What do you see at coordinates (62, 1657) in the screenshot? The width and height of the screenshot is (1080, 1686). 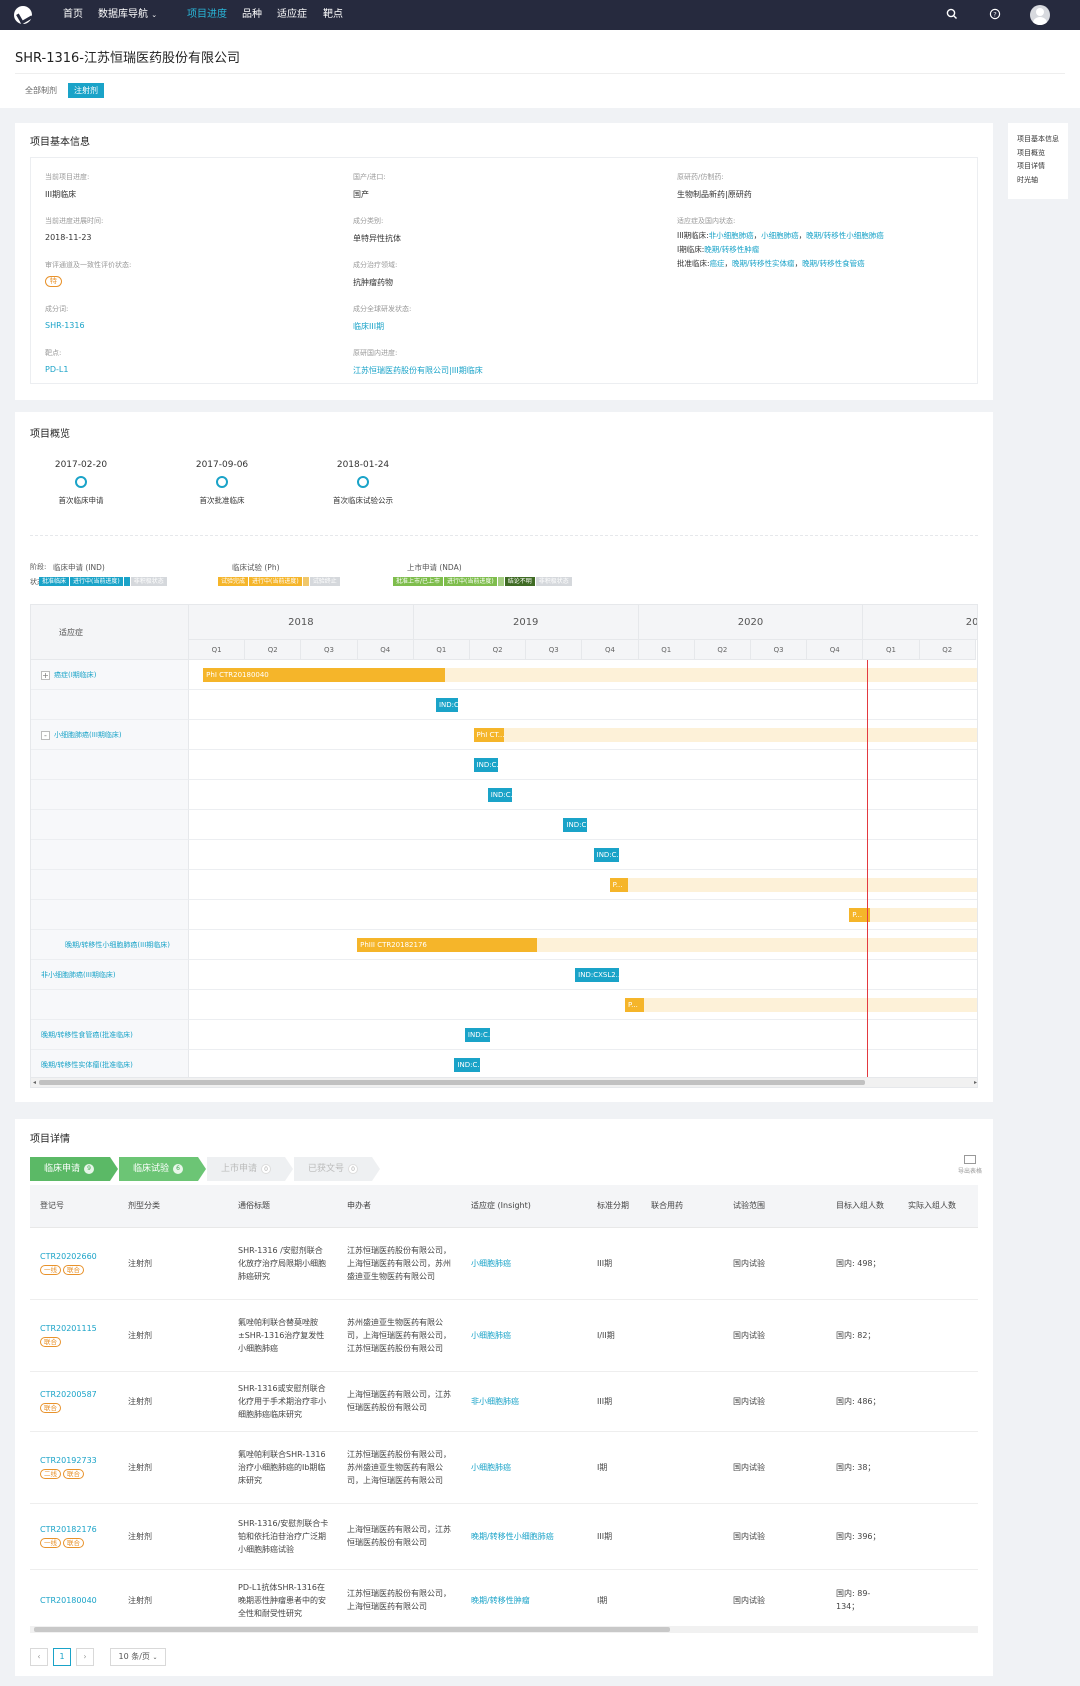 I see `page-1-button: 1` at bounding box center [62, 1657].